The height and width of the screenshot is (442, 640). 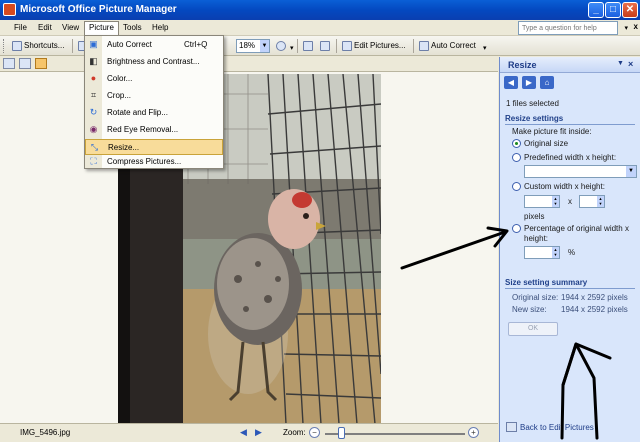 What do you see at coordinates (70, 28) in the screenshot?
I see `menu-view: View` at bounding box center [70, 28].